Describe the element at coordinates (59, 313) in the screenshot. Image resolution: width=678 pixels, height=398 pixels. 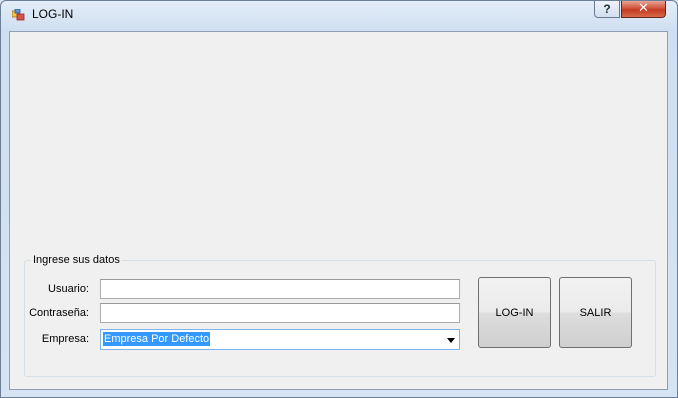
I see `password-label: Contraseña:` at that location.